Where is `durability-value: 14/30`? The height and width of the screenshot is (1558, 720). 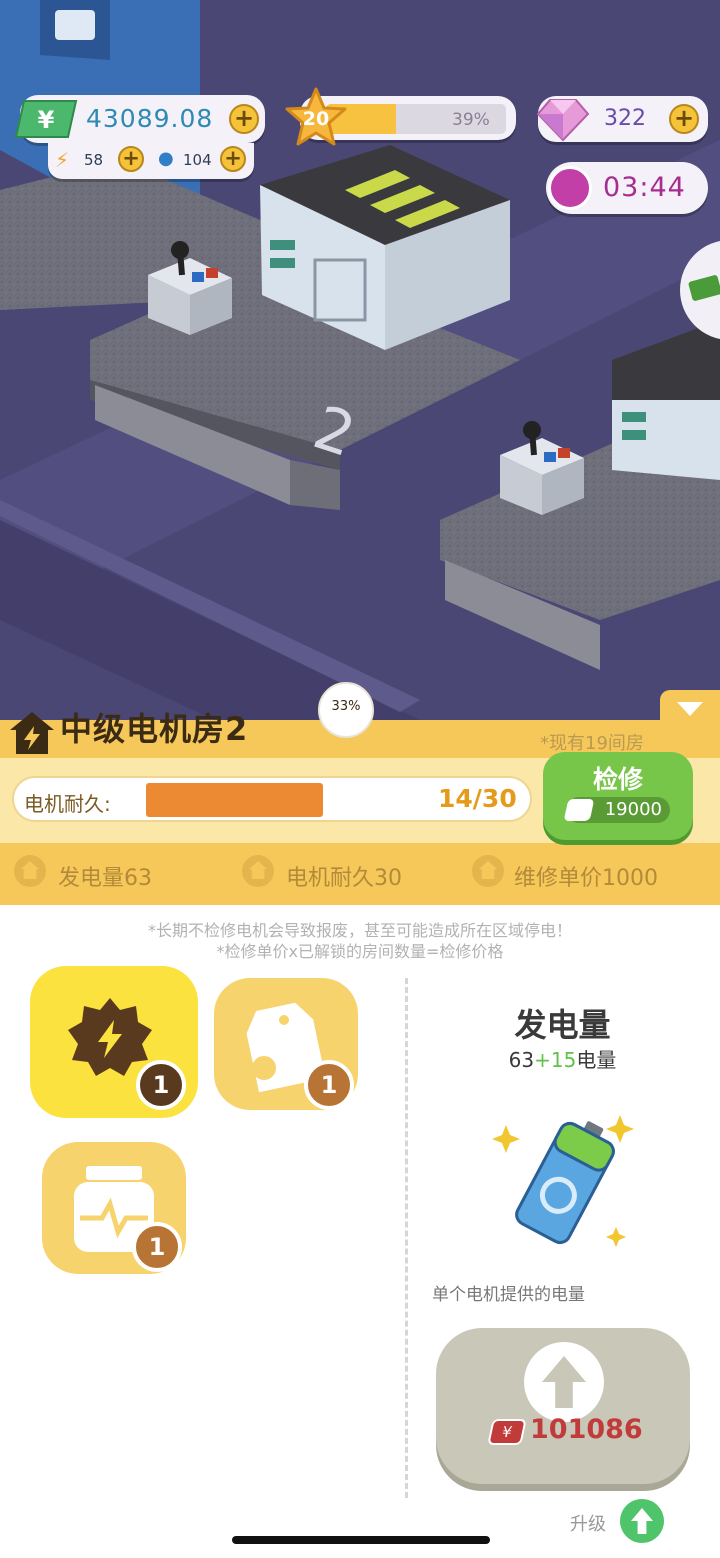
durability-value: 14/30 is located at coordinates (477, 798).